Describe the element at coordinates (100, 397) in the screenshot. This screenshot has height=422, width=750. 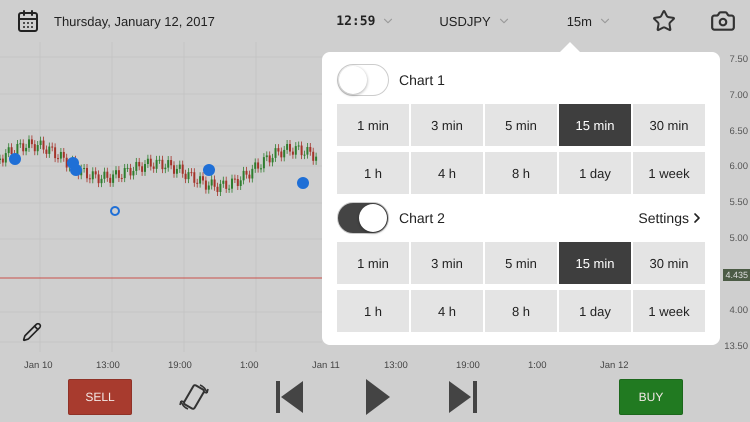
I see `sell-button: SELL` at that location.